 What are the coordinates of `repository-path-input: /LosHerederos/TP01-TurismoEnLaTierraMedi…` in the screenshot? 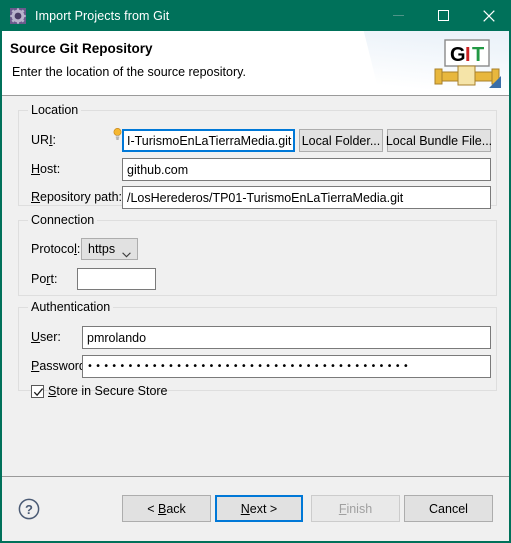 It's located at (306, 197).